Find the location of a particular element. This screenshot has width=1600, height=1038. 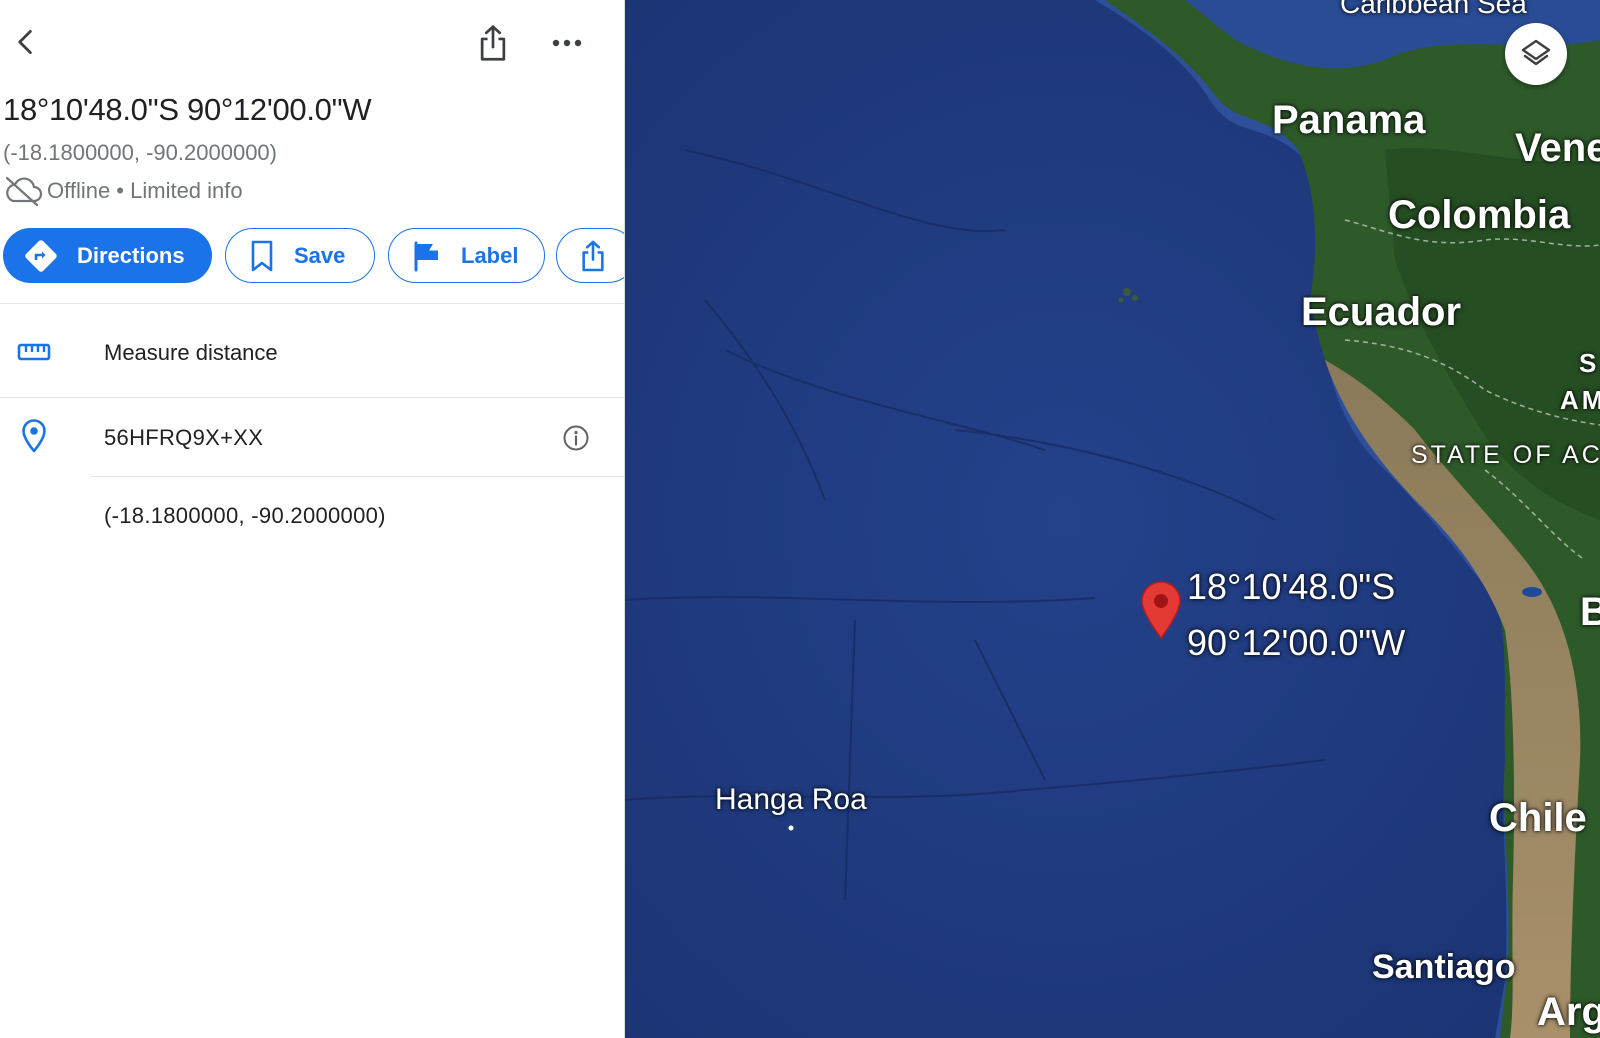

status-row: Offline • Limited info is located at coordinates (123, 191).